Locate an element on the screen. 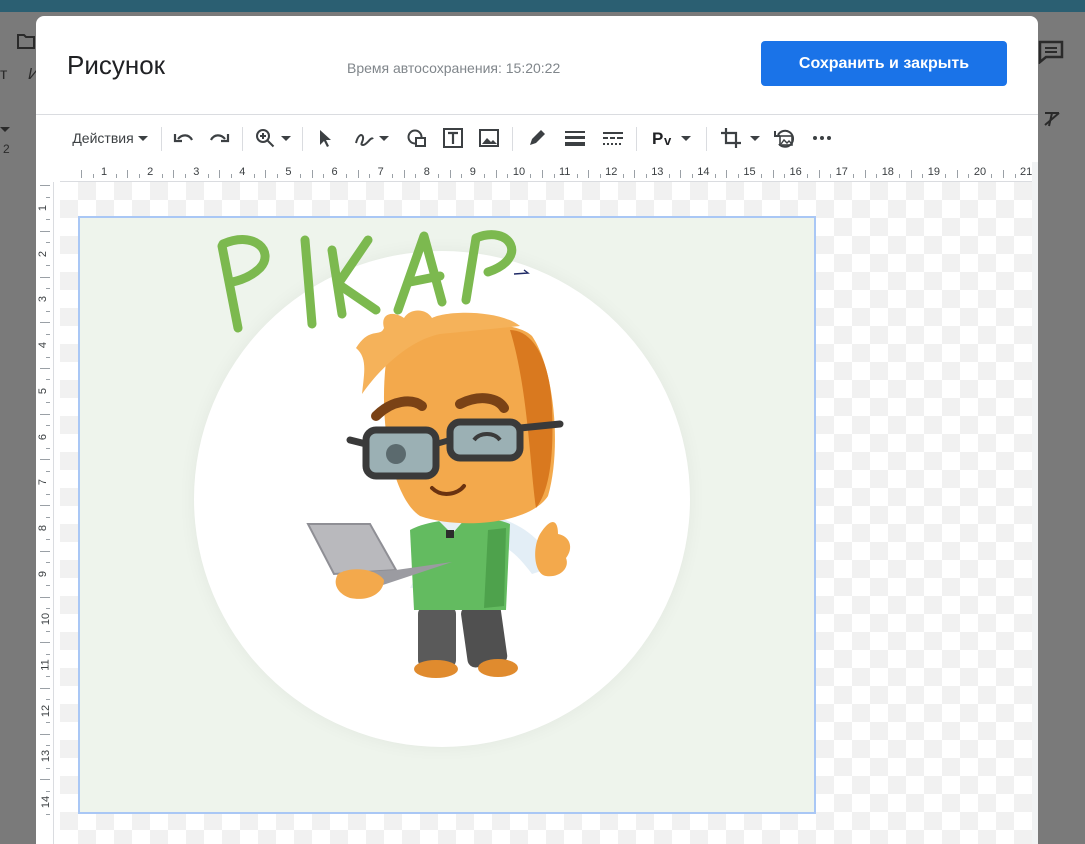 The height and width of the screenshot is (844, 1085). line-weight-button is located at coordinates (575, 138).